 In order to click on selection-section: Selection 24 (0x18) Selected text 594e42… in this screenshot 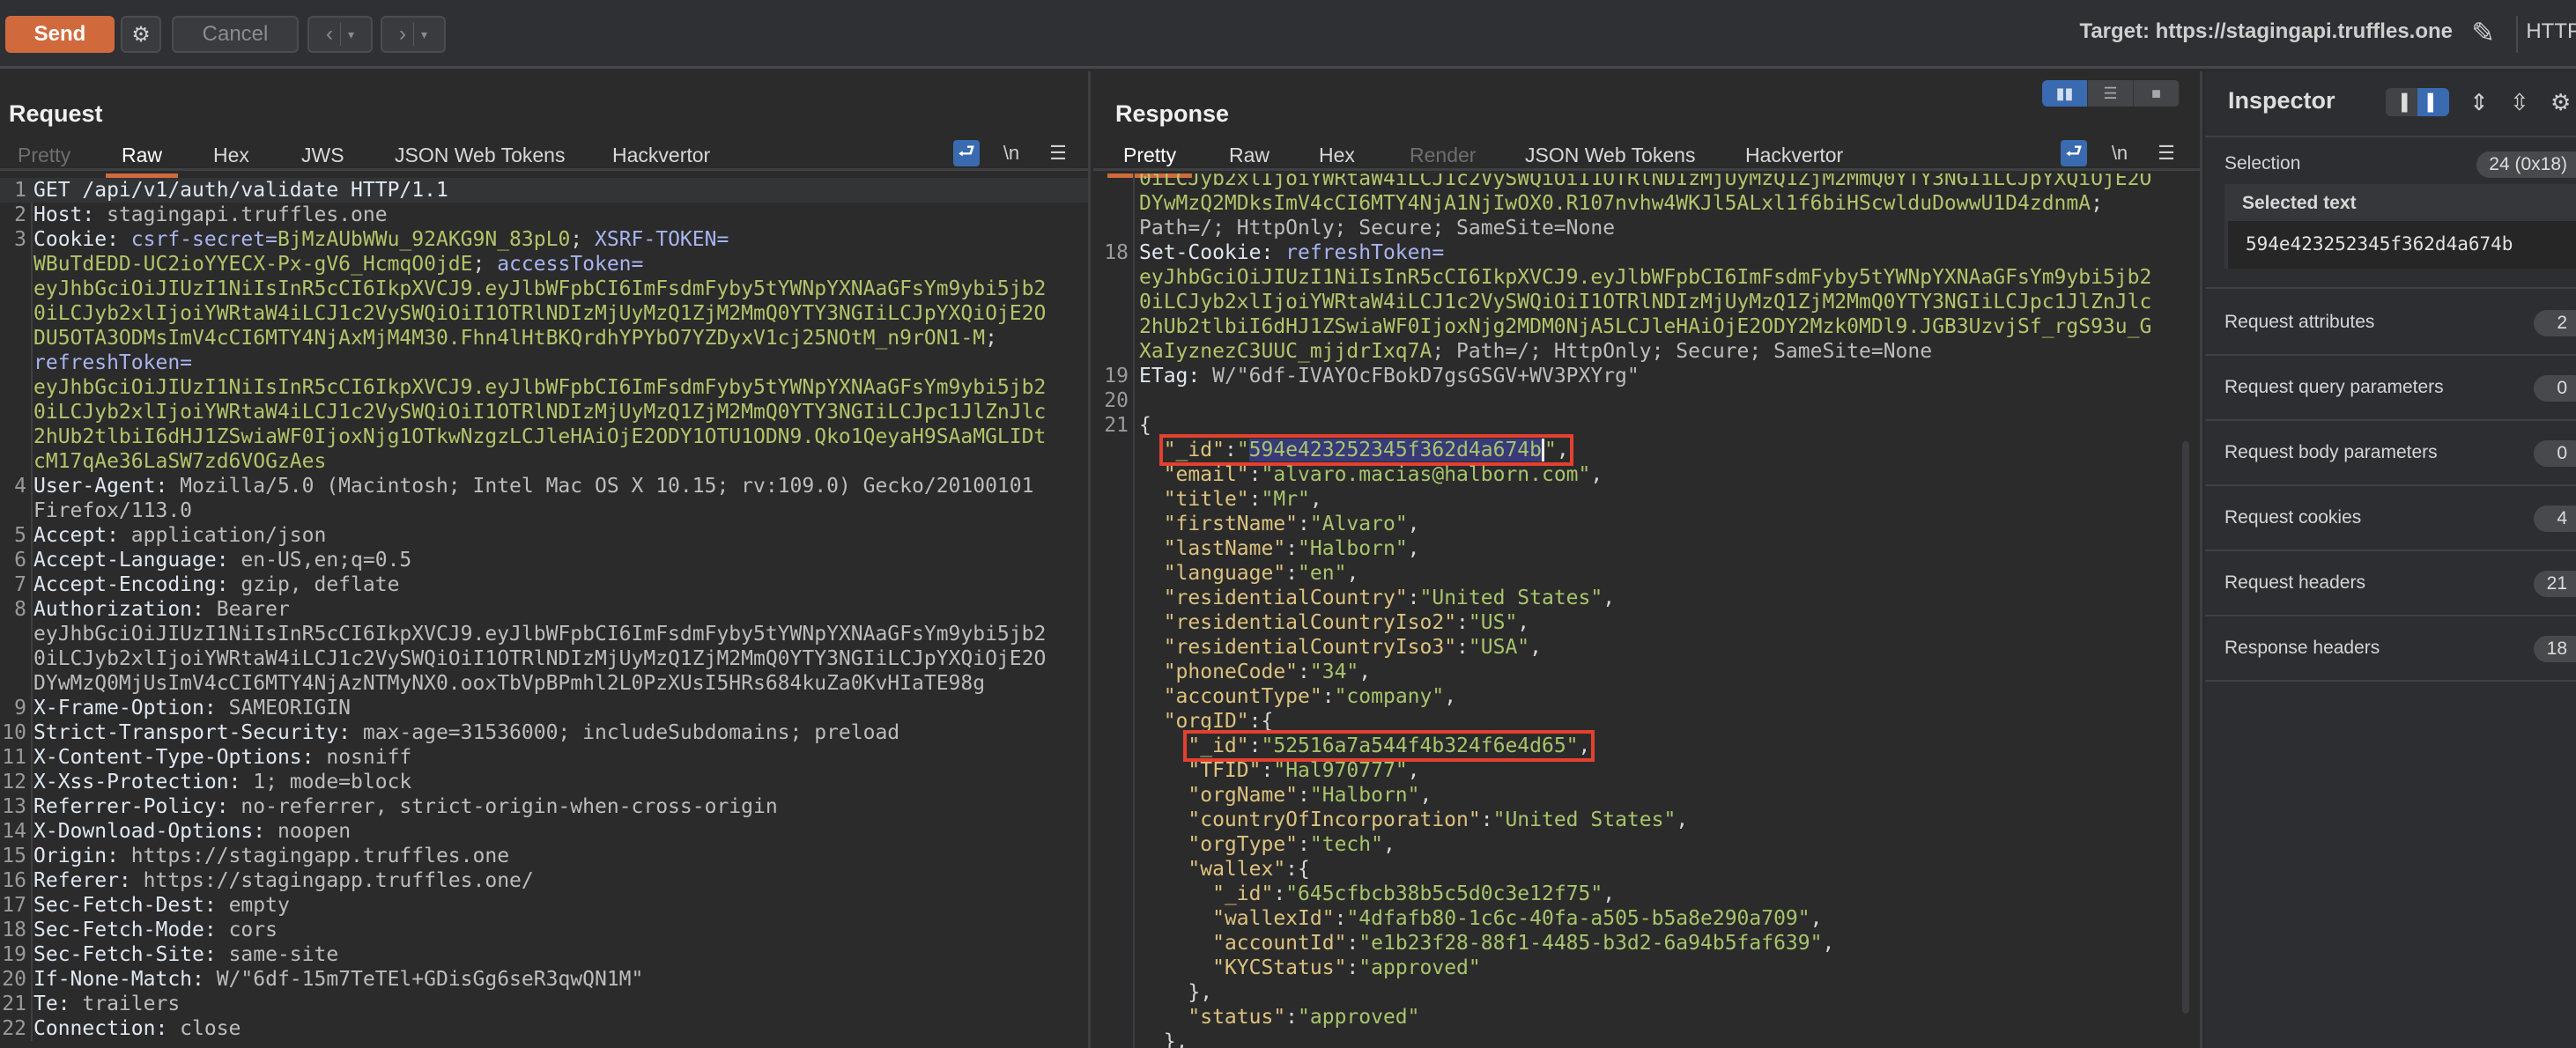, I will do `click(2391, 213)`.